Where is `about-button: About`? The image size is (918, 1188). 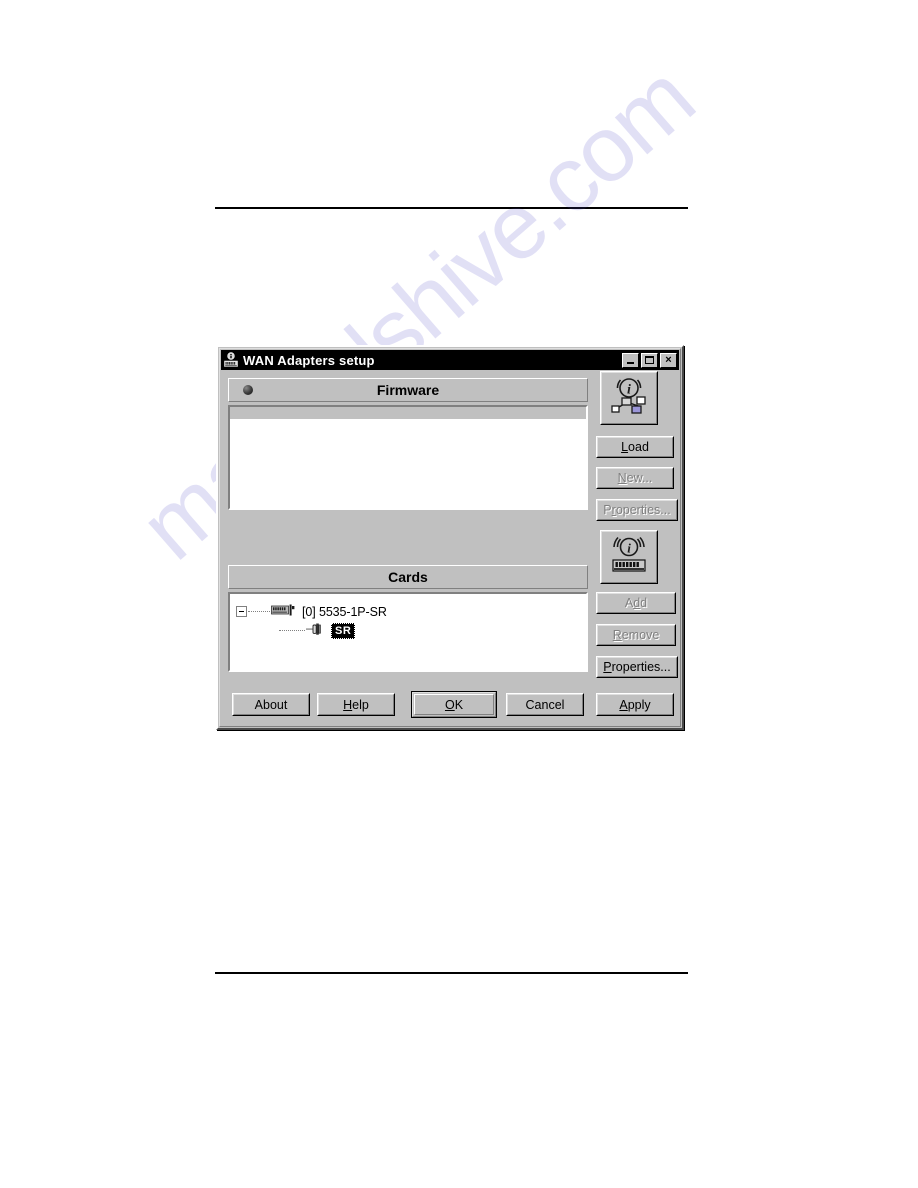 about-button: About is located at coordinates (271, 704).